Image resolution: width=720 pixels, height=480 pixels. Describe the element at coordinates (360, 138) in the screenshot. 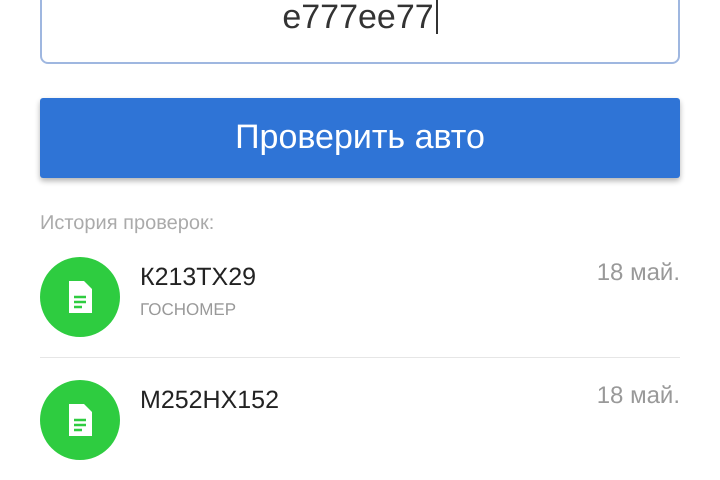

I see `check-car-button: Проверить авто` at that location.